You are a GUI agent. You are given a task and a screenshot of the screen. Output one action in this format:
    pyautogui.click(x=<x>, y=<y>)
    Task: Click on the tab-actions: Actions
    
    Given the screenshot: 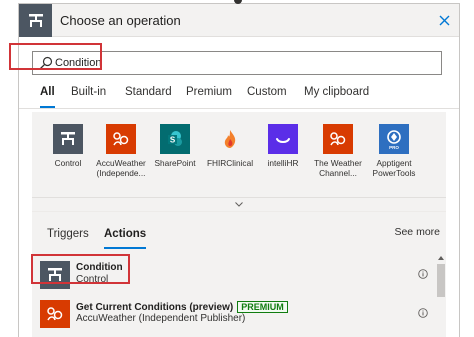 What is the action you would take?
    pyautogui.click(x=125, y=238)
    